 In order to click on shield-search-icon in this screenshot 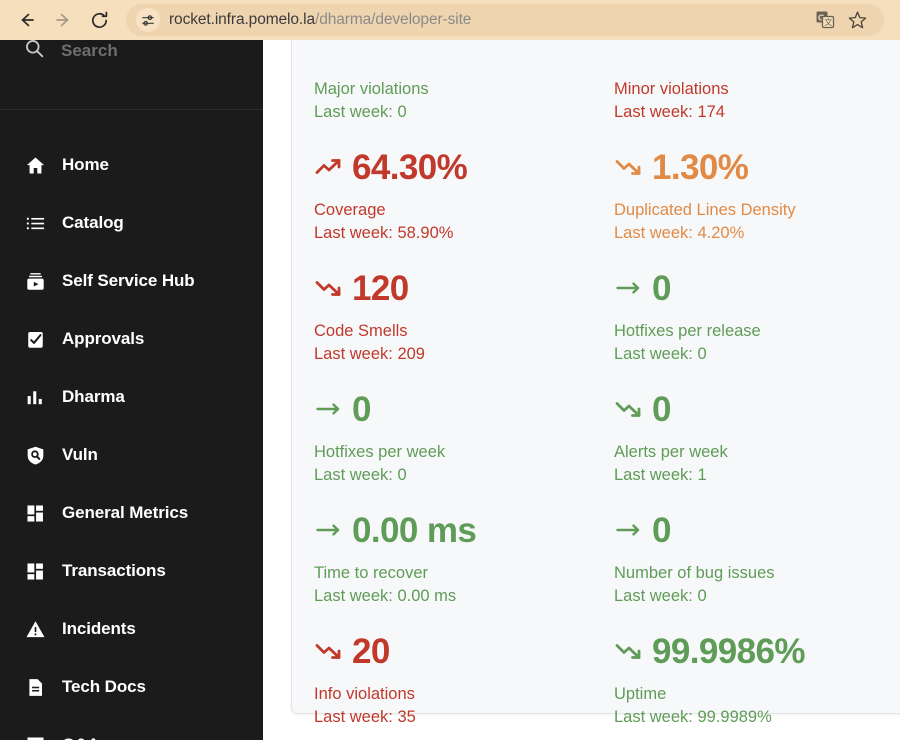, I will do `click(35, 455)`.